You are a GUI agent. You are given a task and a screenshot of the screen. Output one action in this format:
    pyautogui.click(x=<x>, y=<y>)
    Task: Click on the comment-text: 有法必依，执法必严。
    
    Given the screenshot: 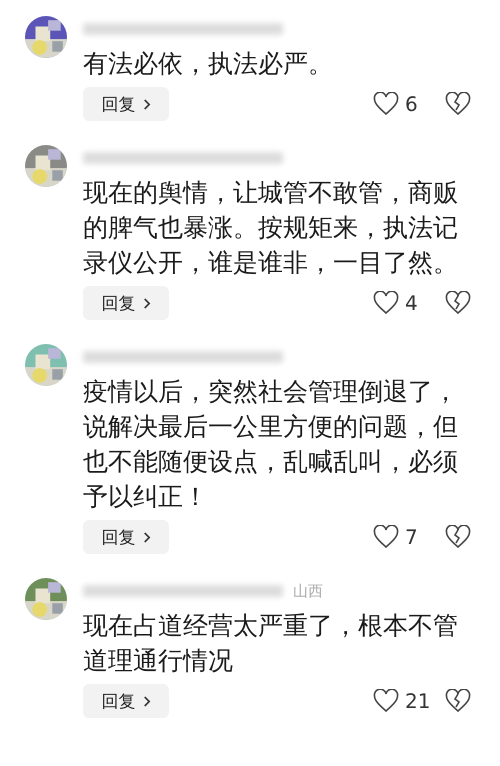 What is the action you would take?
    pyautogui.click(x=208, y=64)
    